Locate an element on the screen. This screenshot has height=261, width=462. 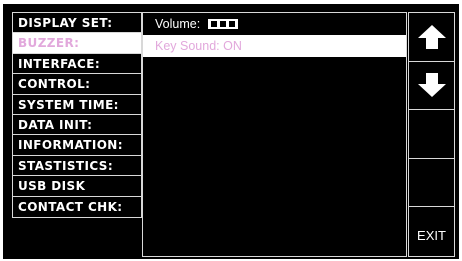
down-button is located at coordinates (431, 86).